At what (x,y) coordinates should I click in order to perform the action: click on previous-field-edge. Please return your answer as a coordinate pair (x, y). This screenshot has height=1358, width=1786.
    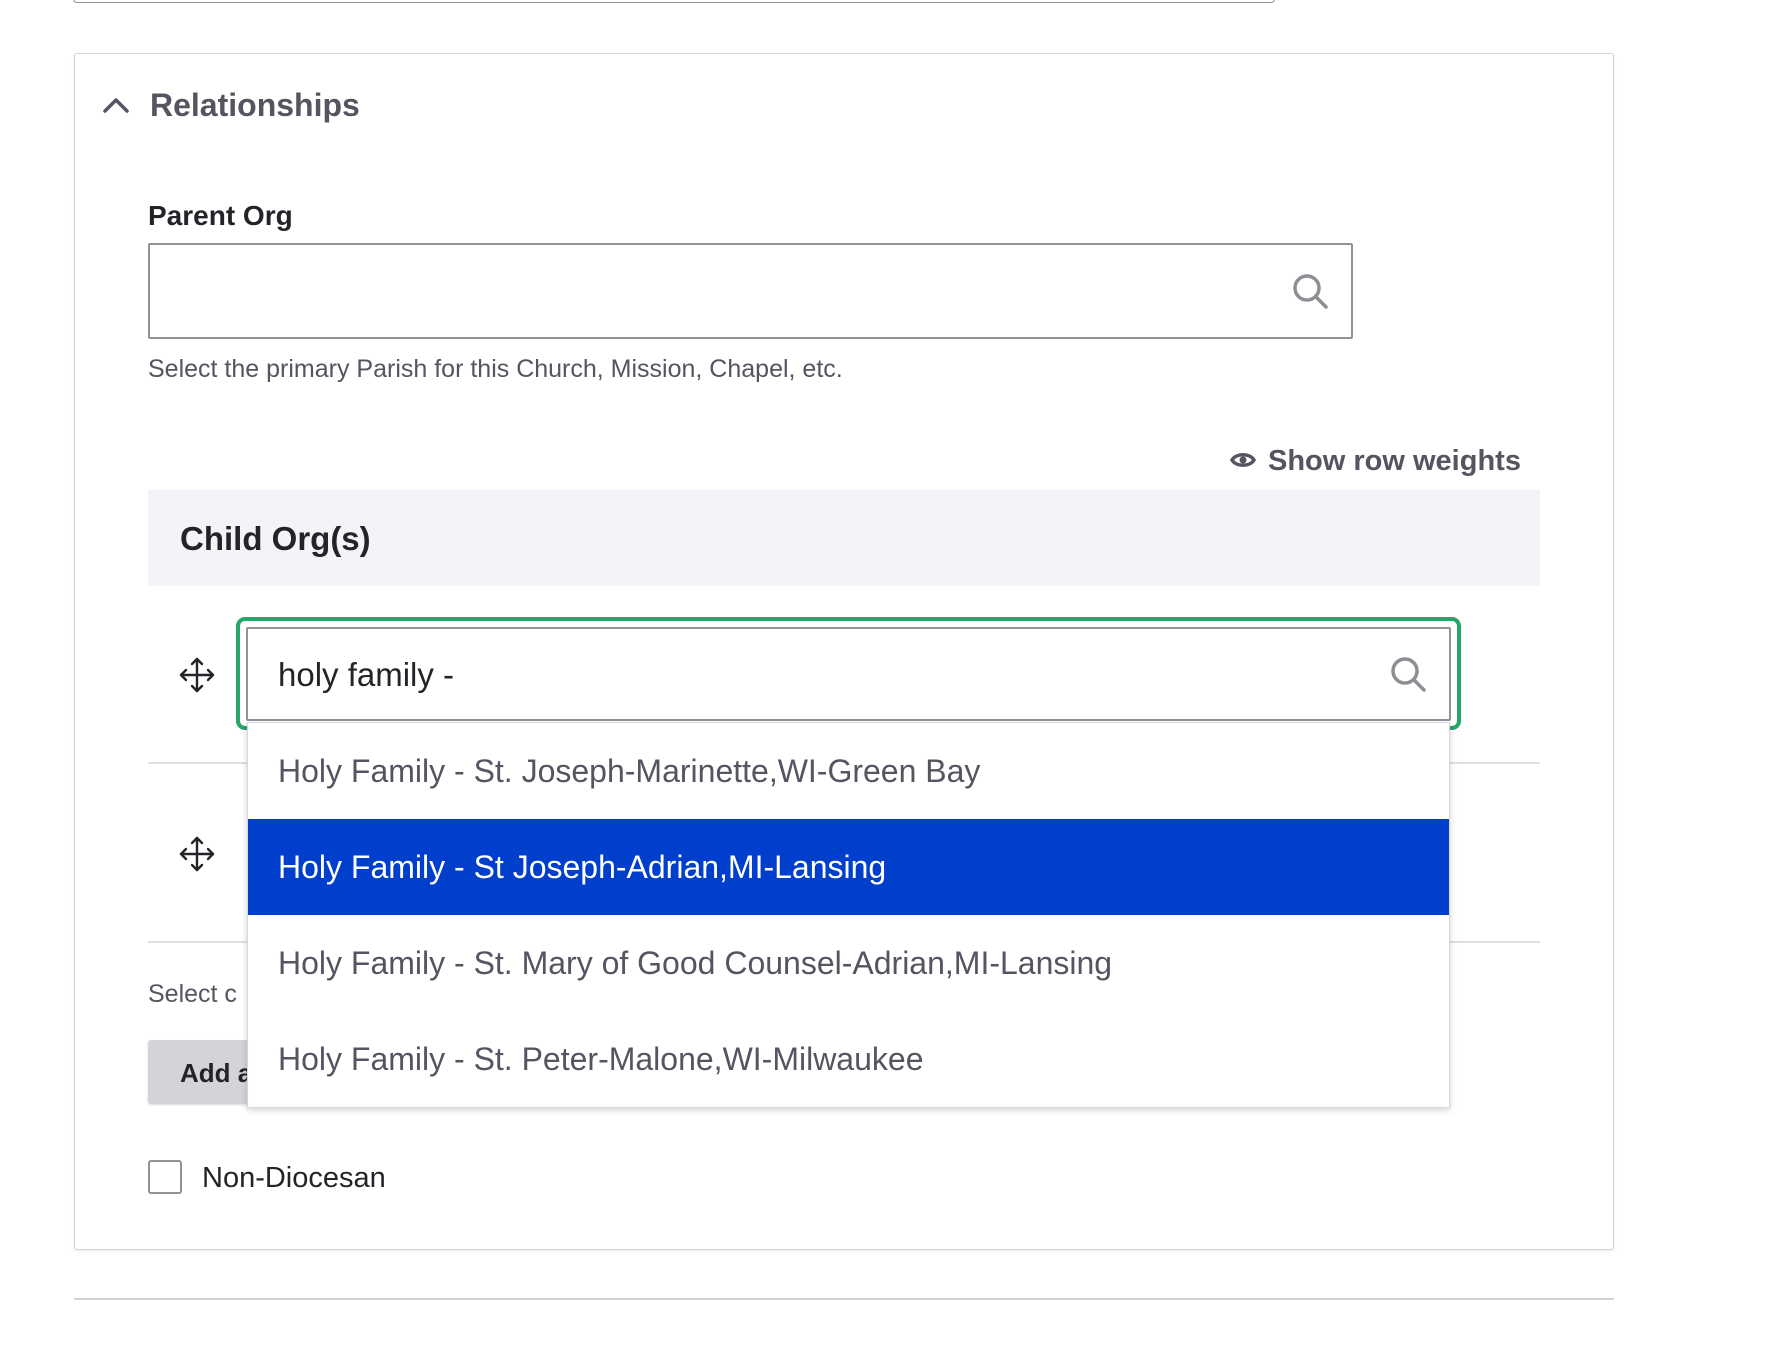
    Looking at the image, I should click on (674, 1).